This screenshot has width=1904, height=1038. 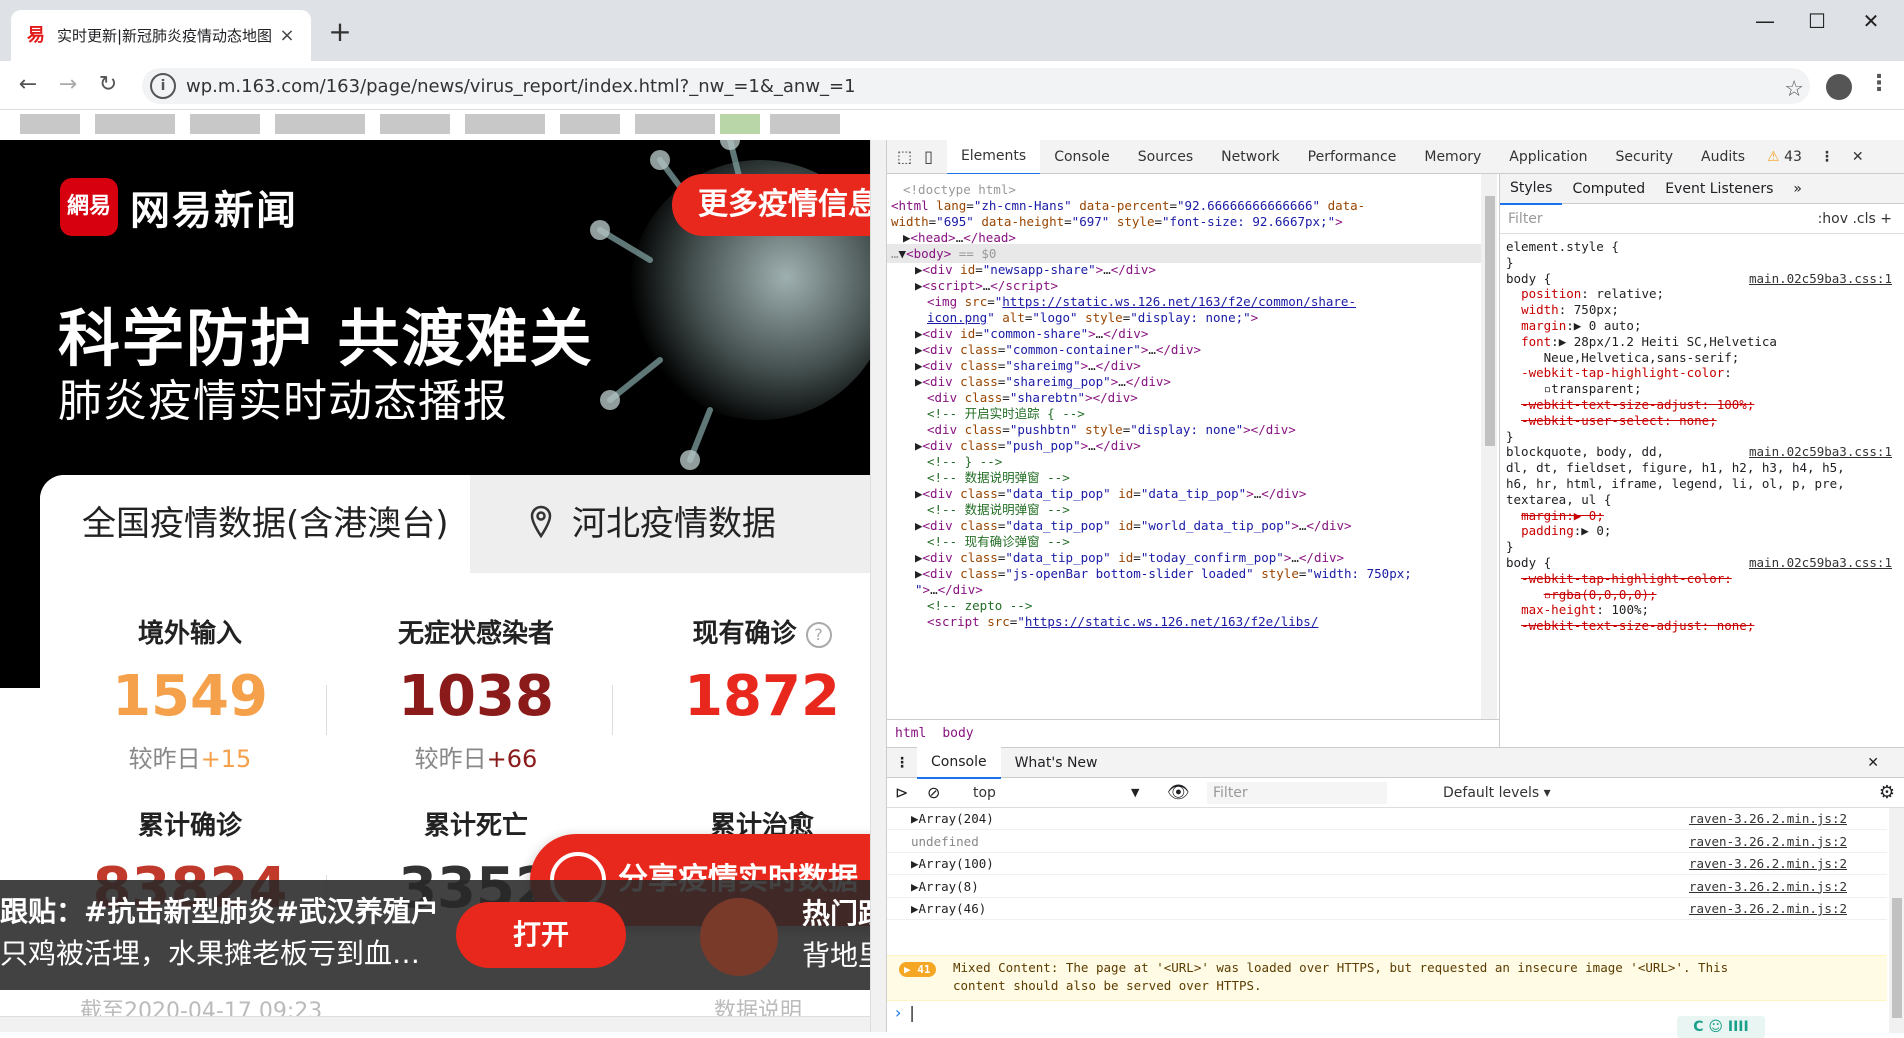 What do you see at coordinates (1721, 1027) in the screenshot?
I see `ime-status-icon: C ☺ ⅠⅠⅠⅠ` at bounding box center [1721, 1027].